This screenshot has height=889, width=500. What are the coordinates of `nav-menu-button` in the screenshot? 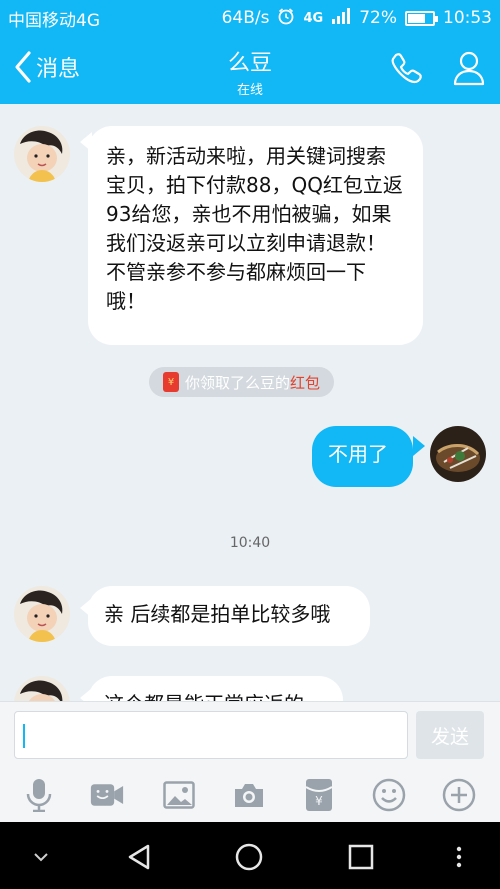 It's located at (459, 857).